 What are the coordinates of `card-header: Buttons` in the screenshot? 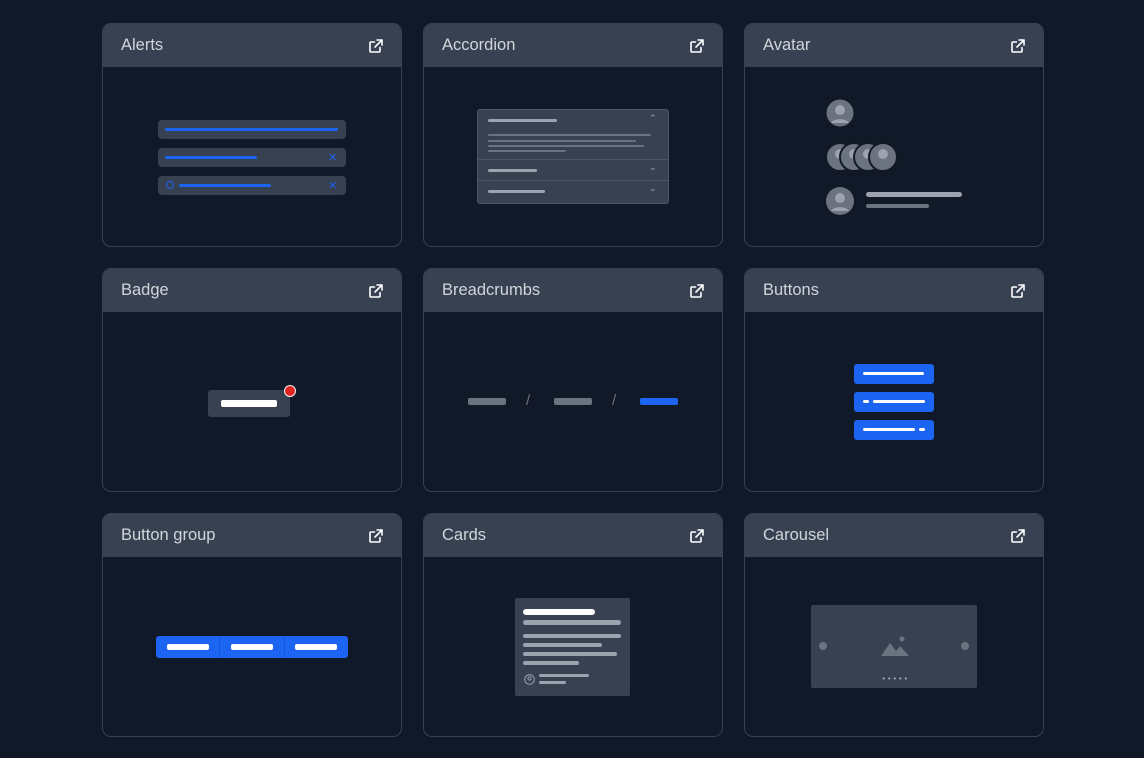 It's located at (894, 290).